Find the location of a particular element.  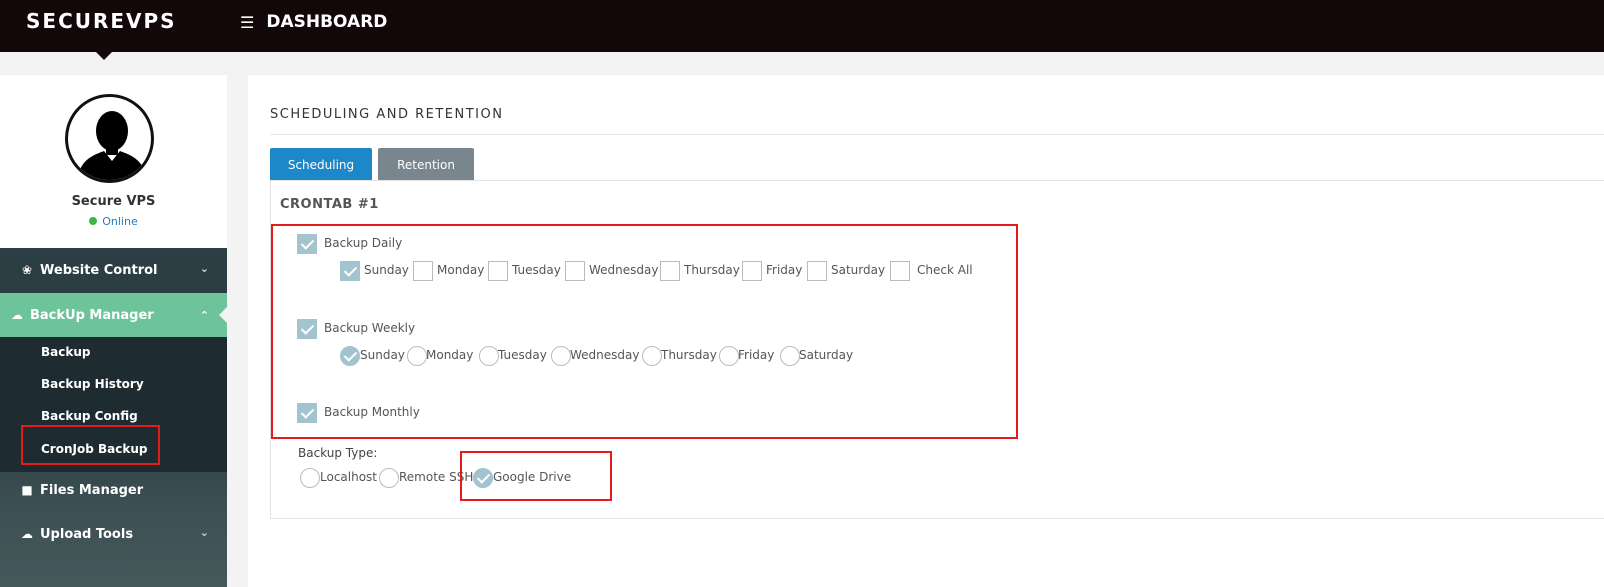

profile-name: Secure VPS is located at coordinates (113, 201).